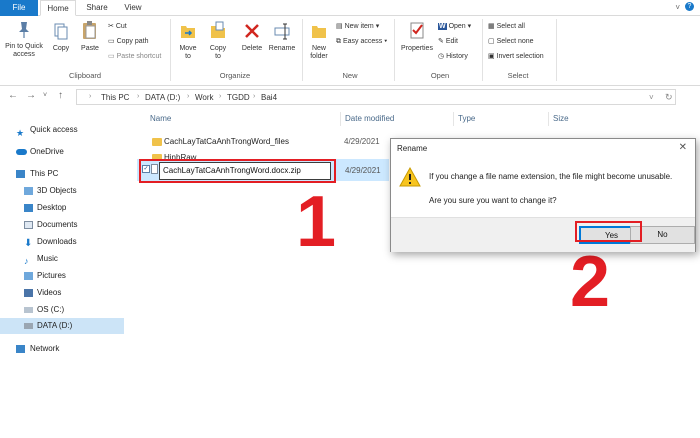 The width and height of the screenshot is (700, 438). Describe the element at coordinates (62, 259) in the screenshot. I see `nav-music: ♪ Music` at that location.